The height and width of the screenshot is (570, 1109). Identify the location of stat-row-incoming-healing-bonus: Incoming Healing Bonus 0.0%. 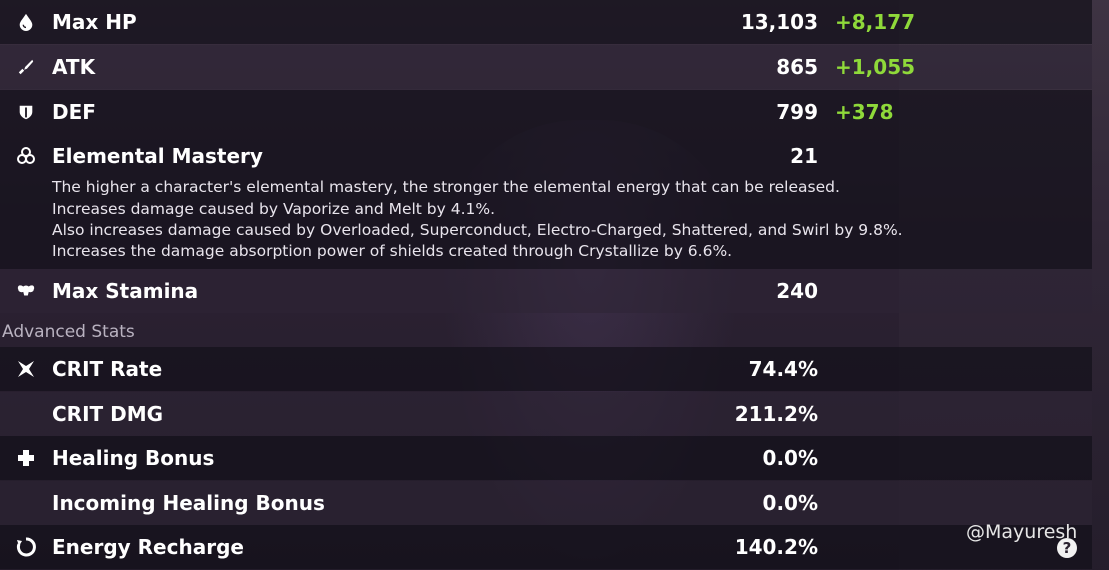
(546, 503).